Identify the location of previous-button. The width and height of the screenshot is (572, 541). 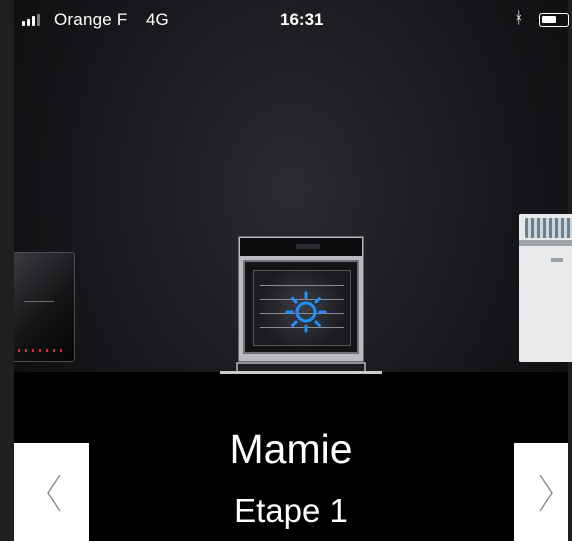
(51, 492).